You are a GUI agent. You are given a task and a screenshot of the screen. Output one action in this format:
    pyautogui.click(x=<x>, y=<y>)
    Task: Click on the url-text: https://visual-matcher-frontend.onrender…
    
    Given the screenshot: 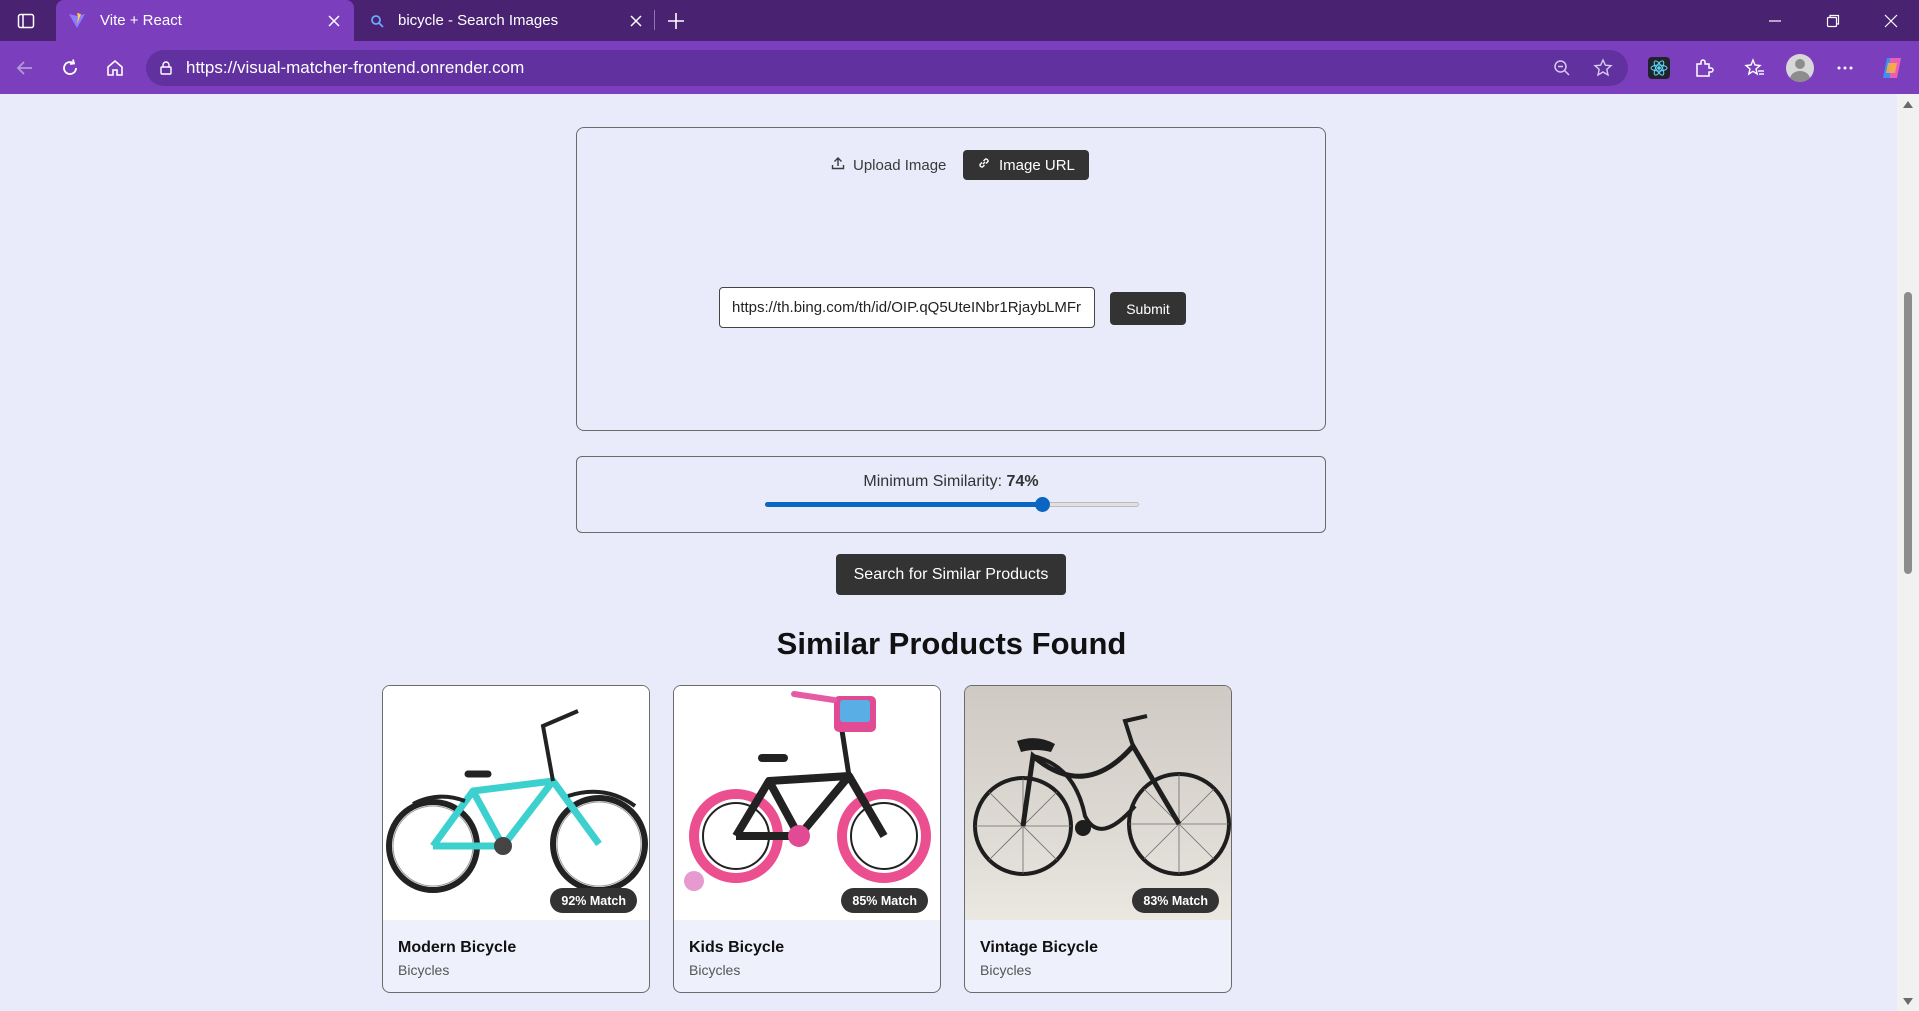 What is the action you would take?
    pyautogui.click(x=355, y=67)
    